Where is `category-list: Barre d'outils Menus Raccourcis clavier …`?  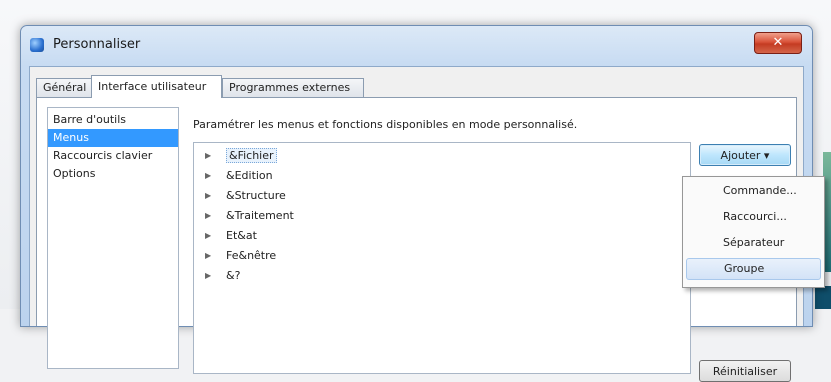
category-list: Barre d'outils Menus Raccourcis clavier … is located at coordinates (113, 238).